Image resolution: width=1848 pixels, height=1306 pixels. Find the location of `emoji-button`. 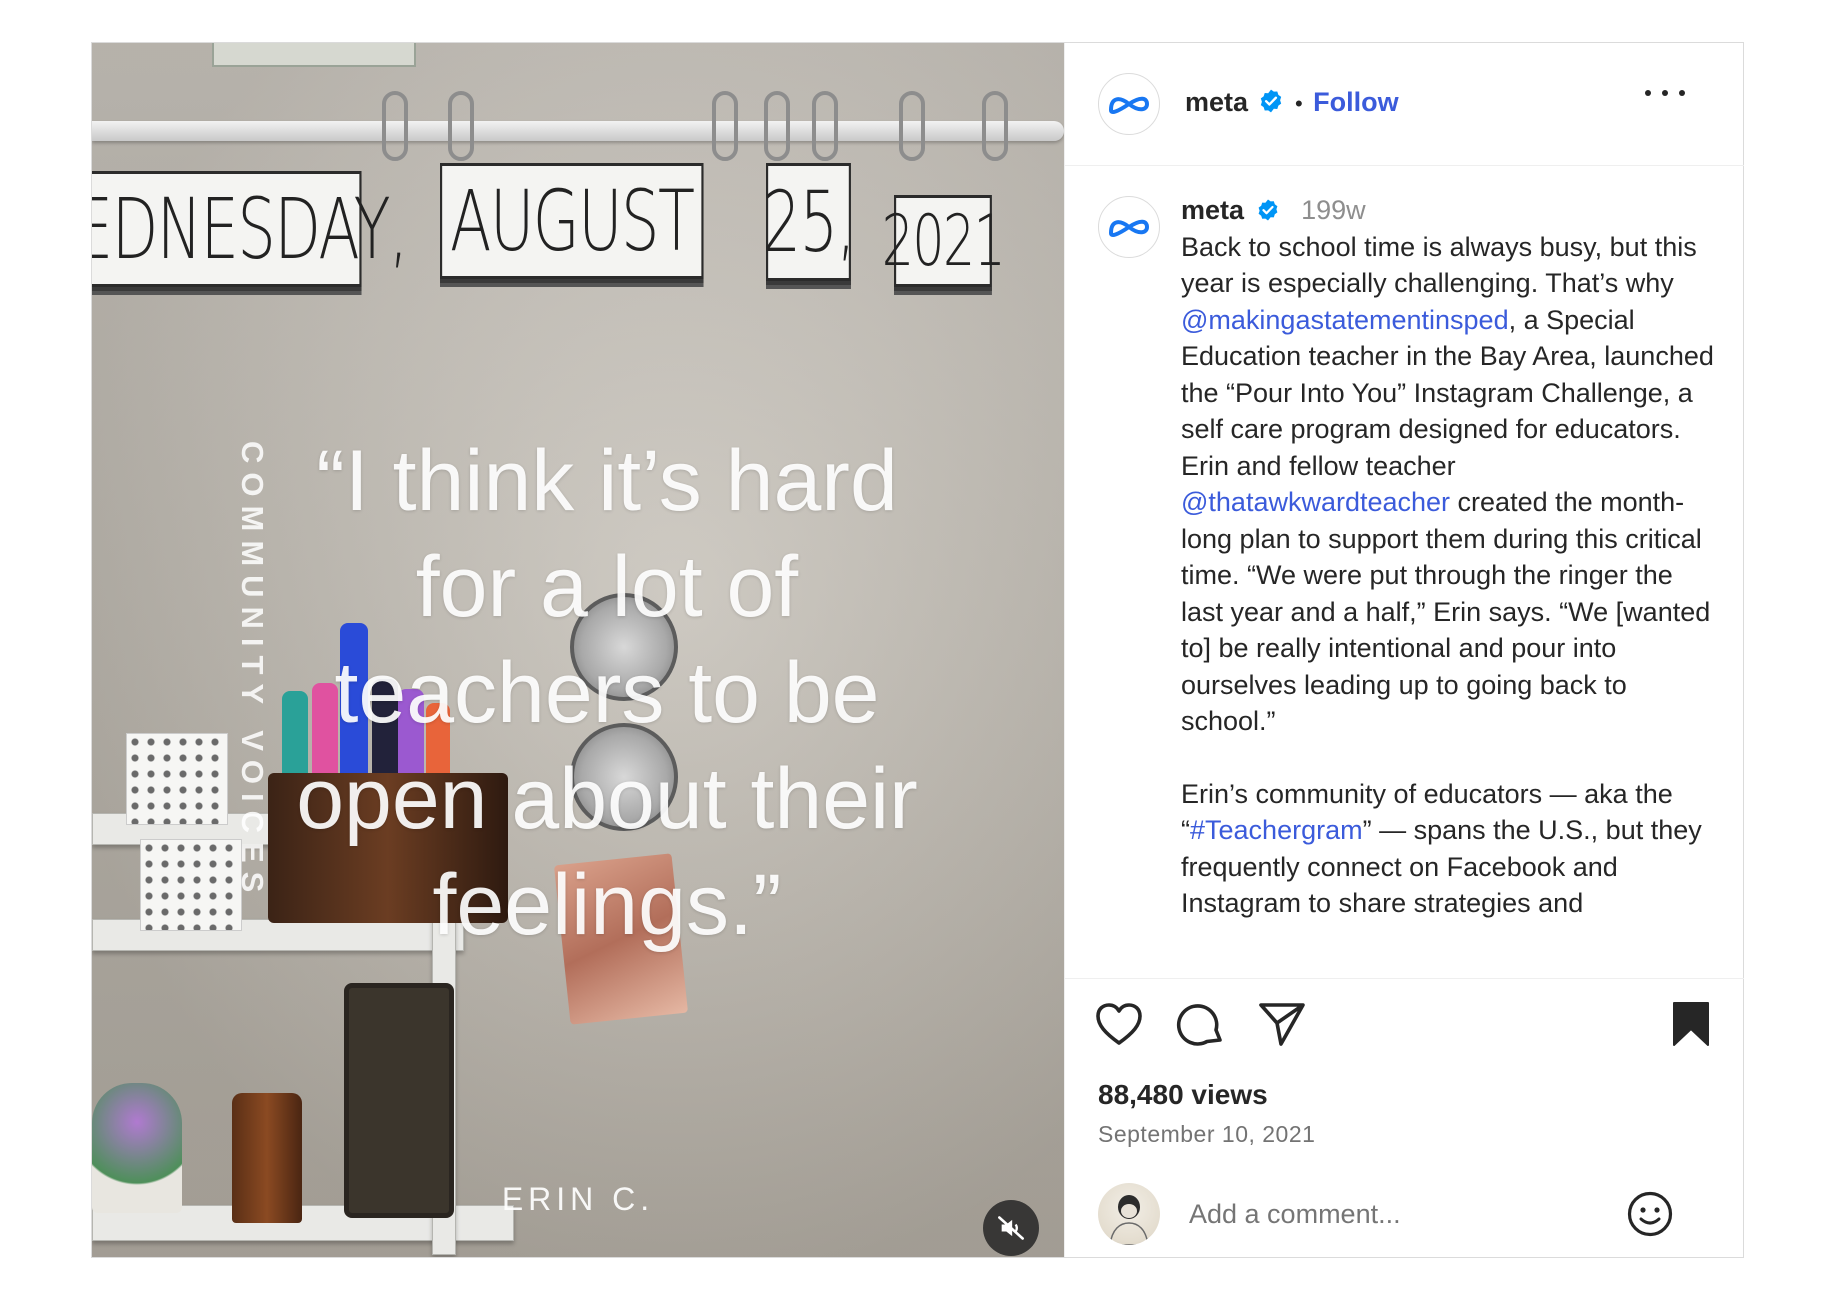

emoji-button is located at coordinates (1650, 1214).